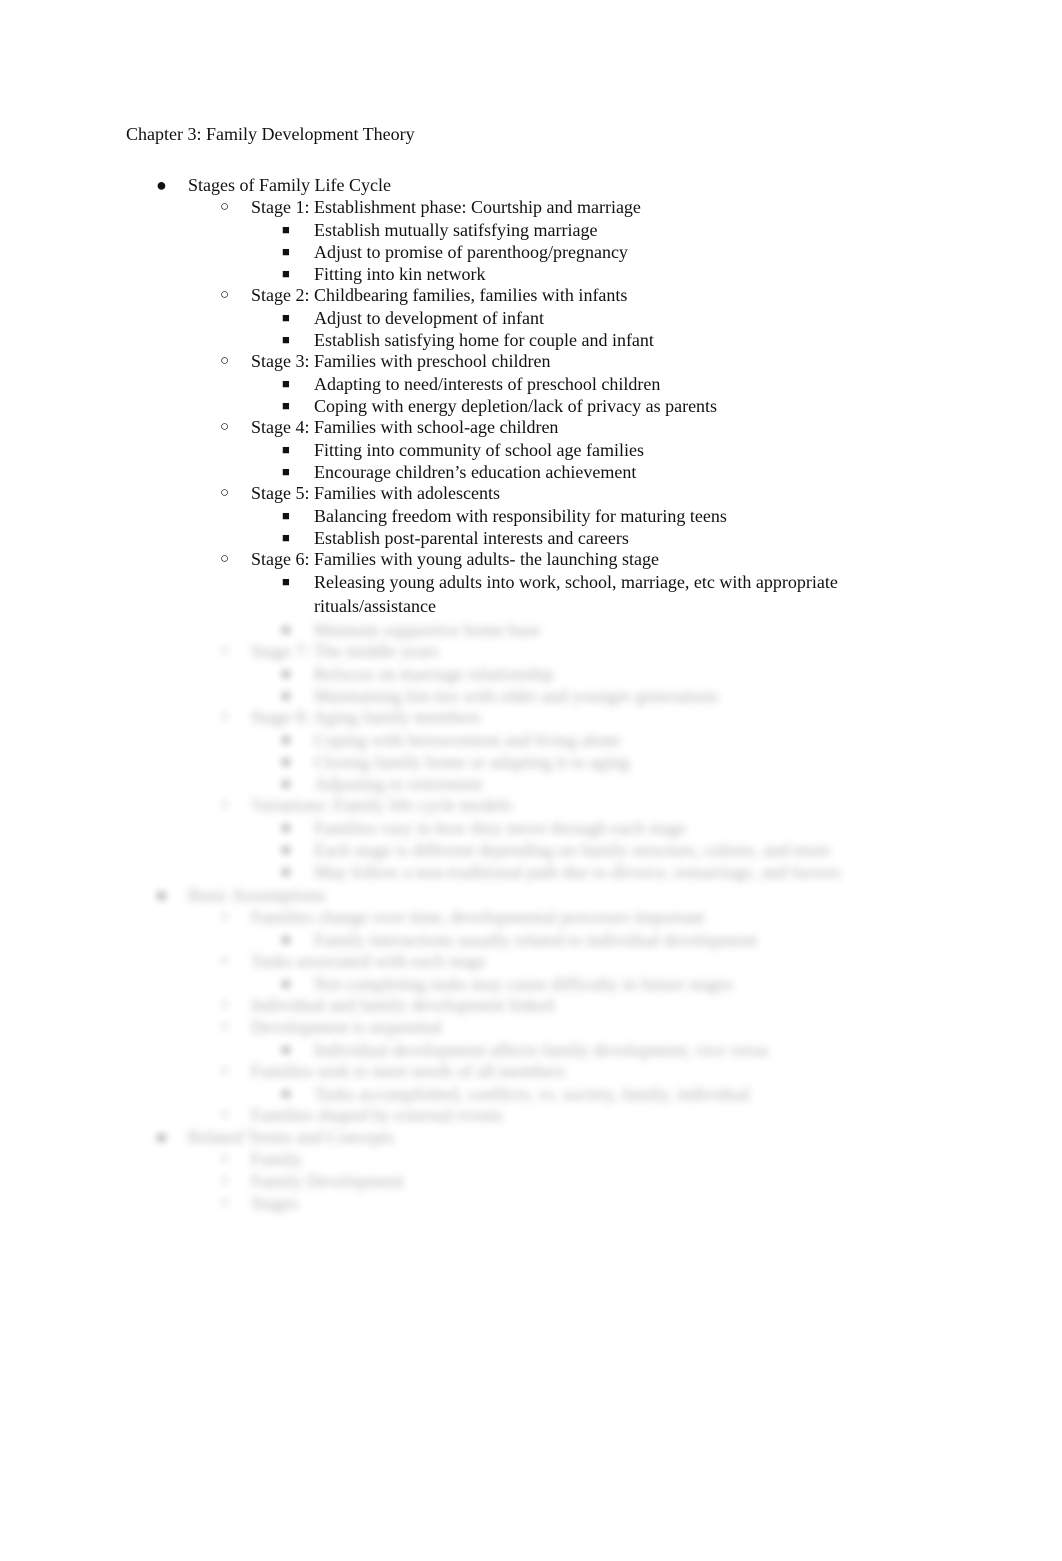 The width and height of the screenshot is (1062, 1561). I want to click on list-item-level-3: ■ Fitting into kin network, so click(531, 273).